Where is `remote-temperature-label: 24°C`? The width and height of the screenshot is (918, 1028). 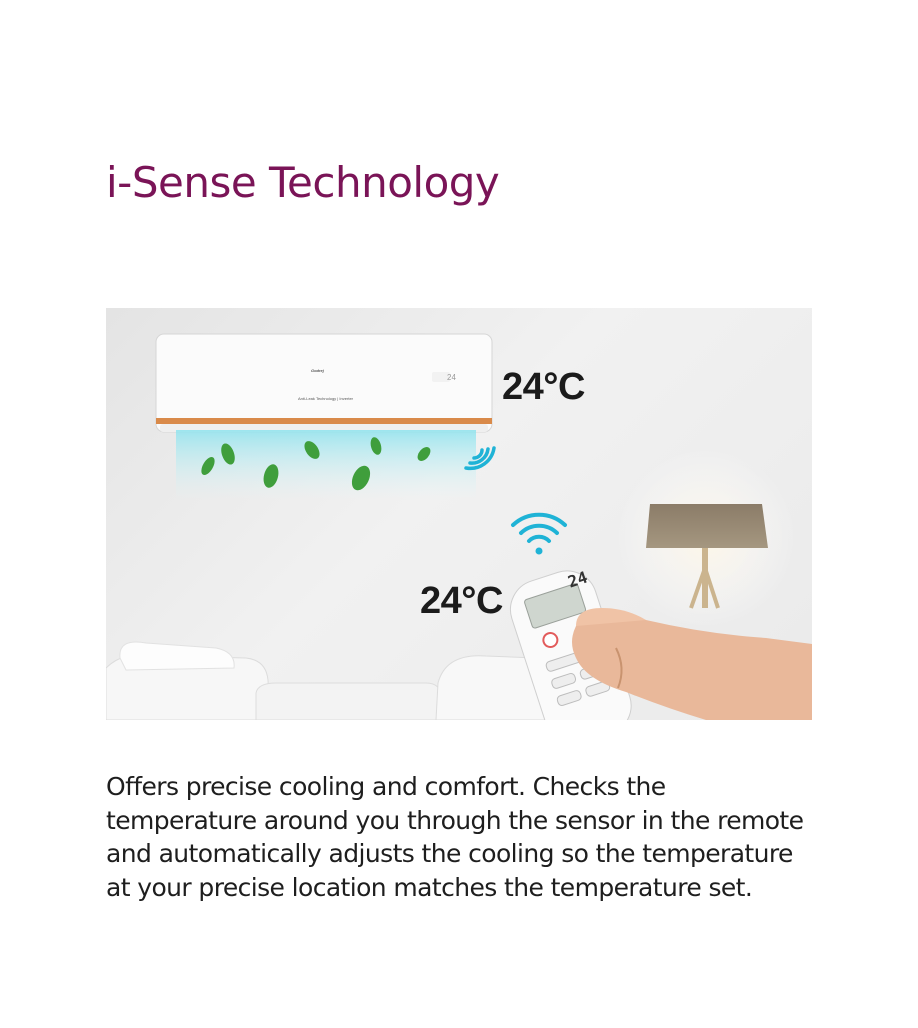 remote-temperature-label: 24°C is located at coordinates (461, 601).